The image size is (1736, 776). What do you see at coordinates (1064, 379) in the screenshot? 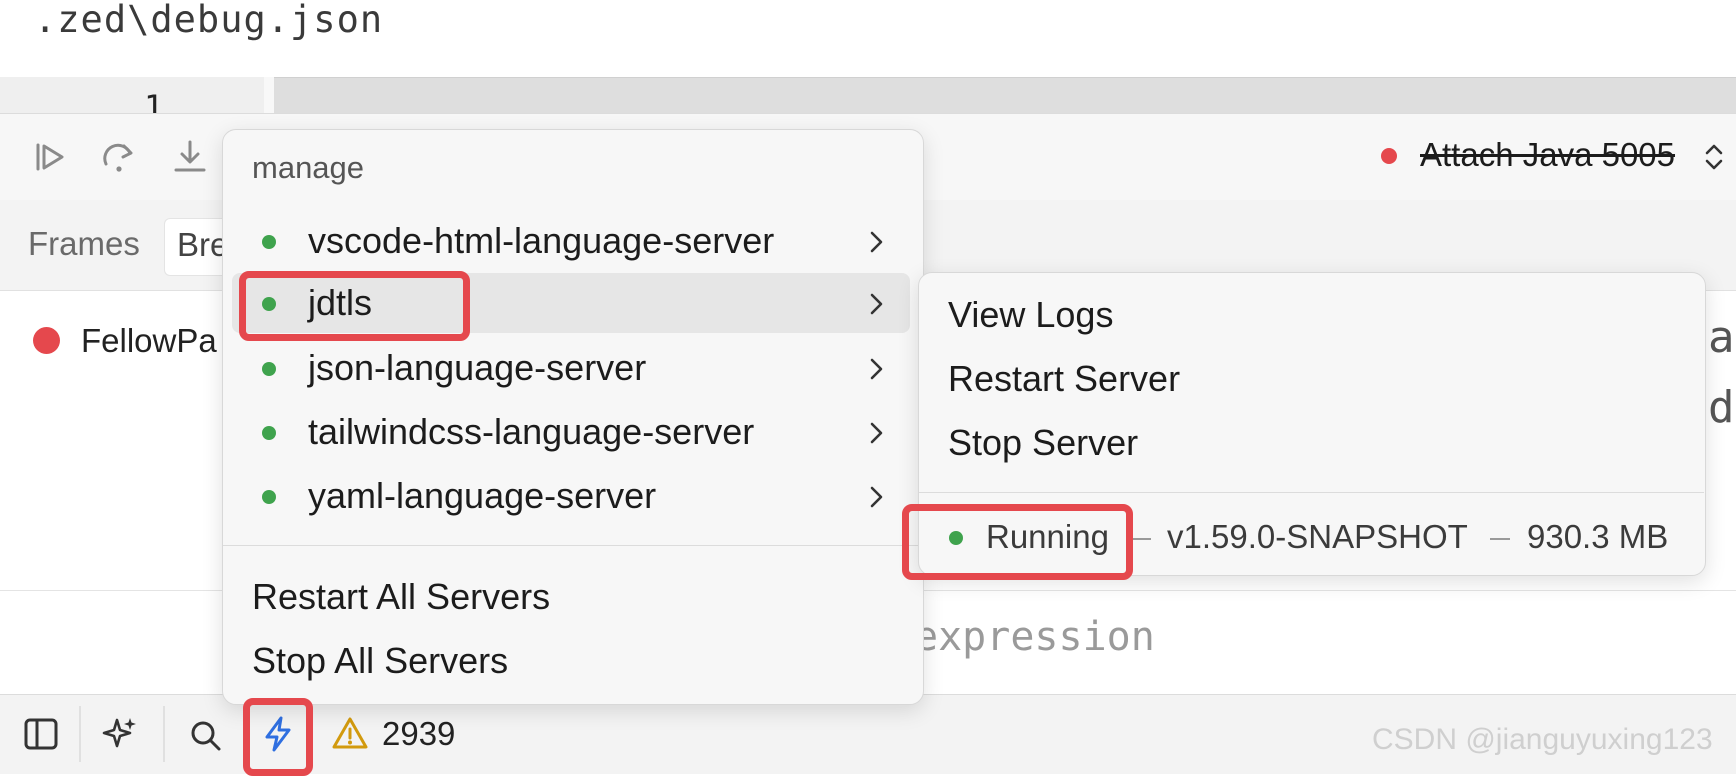
I see `restart-server-button: Restart Server` at bounding box center [1064, 379].